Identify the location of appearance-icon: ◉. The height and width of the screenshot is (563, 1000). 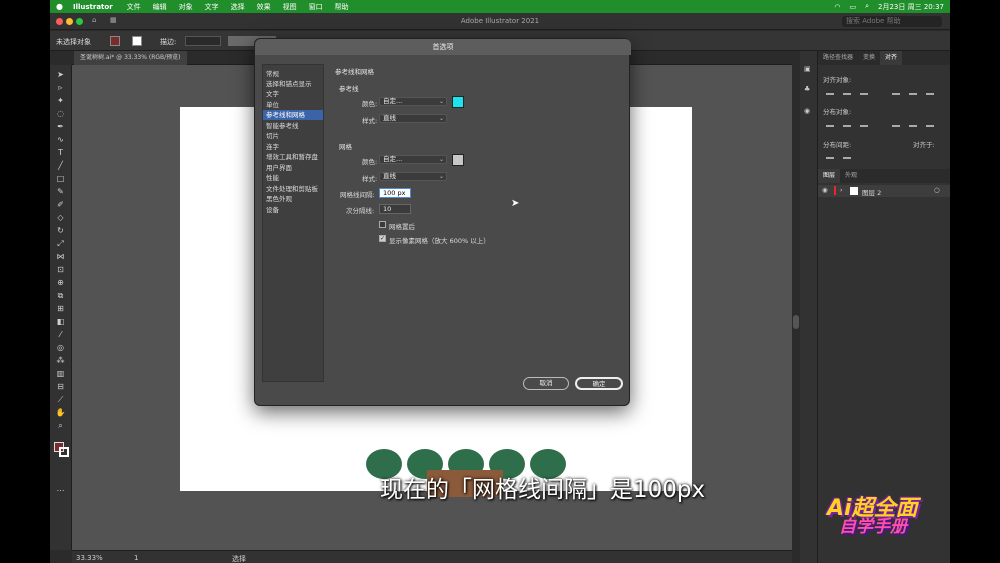
(807, 111).